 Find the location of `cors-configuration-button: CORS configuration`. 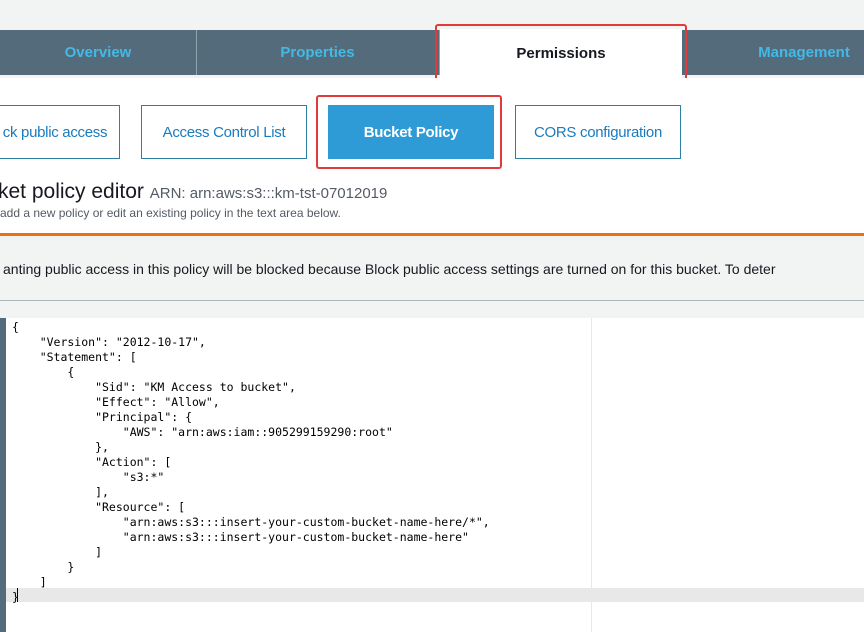

cors-configuration-button: CORS configuration is located at coordinates (598, 132).